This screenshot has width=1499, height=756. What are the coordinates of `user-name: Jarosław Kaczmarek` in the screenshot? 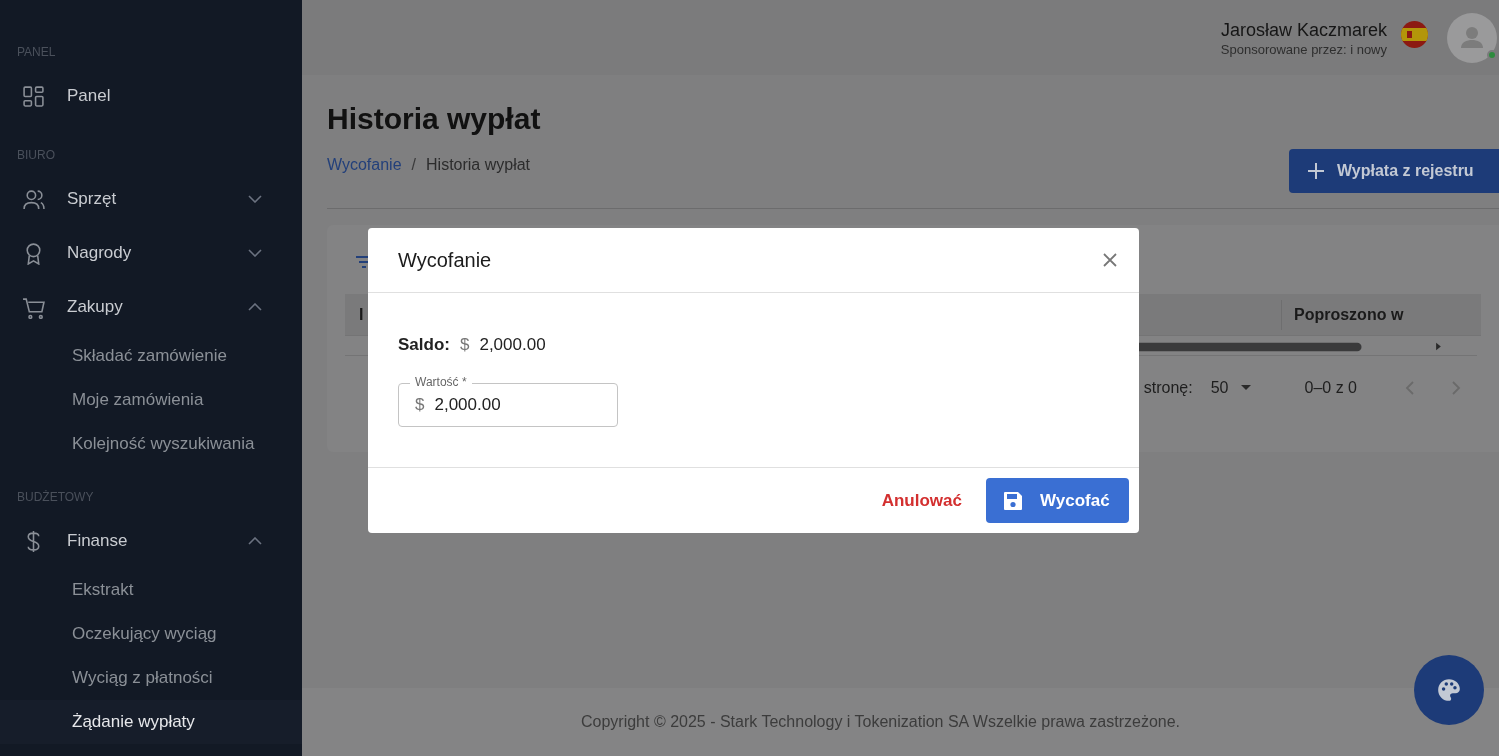 It's located at (1303, 30).